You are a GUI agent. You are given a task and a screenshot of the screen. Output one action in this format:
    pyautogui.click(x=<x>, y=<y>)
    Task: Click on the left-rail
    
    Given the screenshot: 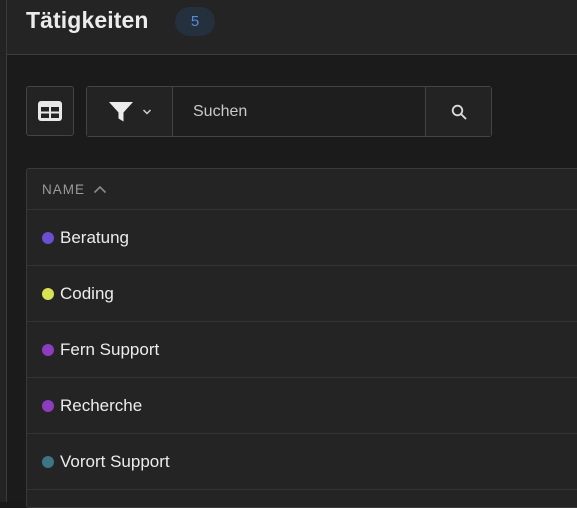 What is the action you would take?
    pyautogui.click(x=3, y=251)
    